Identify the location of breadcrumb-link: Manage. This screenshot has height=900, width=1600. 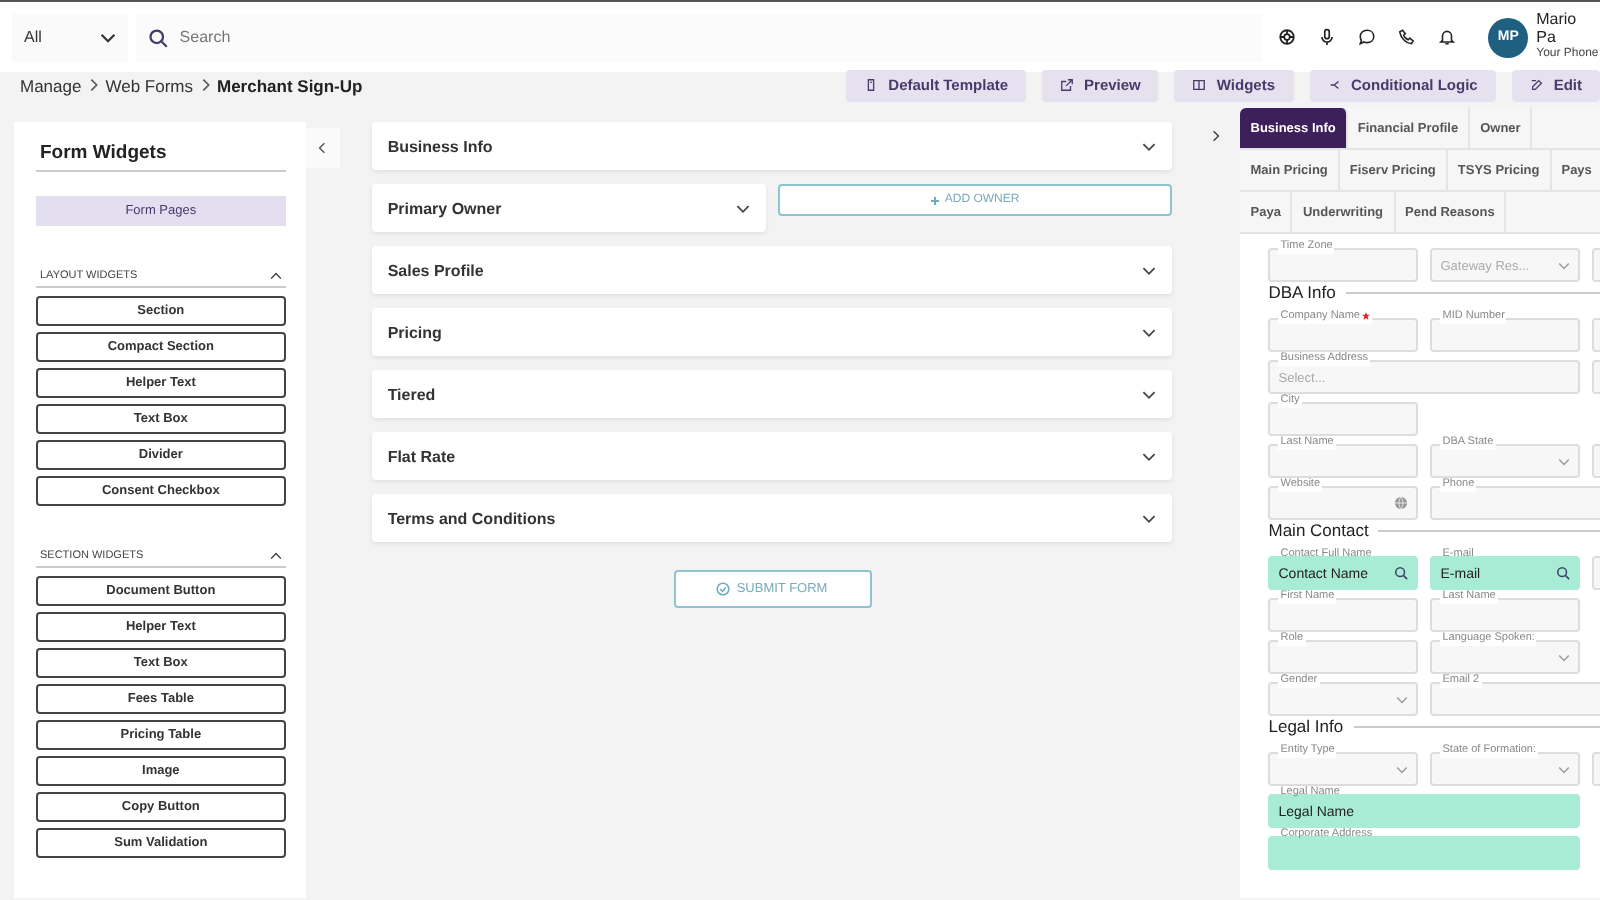
(51, 85).